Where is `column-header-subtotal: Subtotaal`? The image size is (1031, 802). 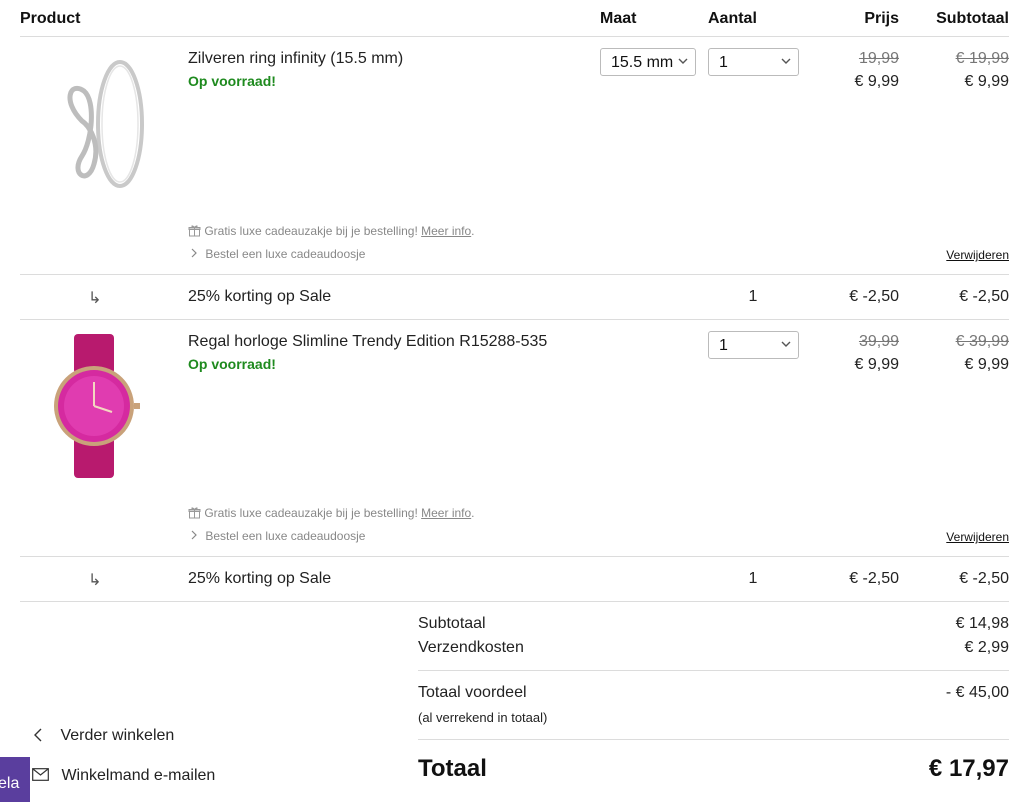 column-header-subtotal: Subtotaal is located at coordinates (972, 18).